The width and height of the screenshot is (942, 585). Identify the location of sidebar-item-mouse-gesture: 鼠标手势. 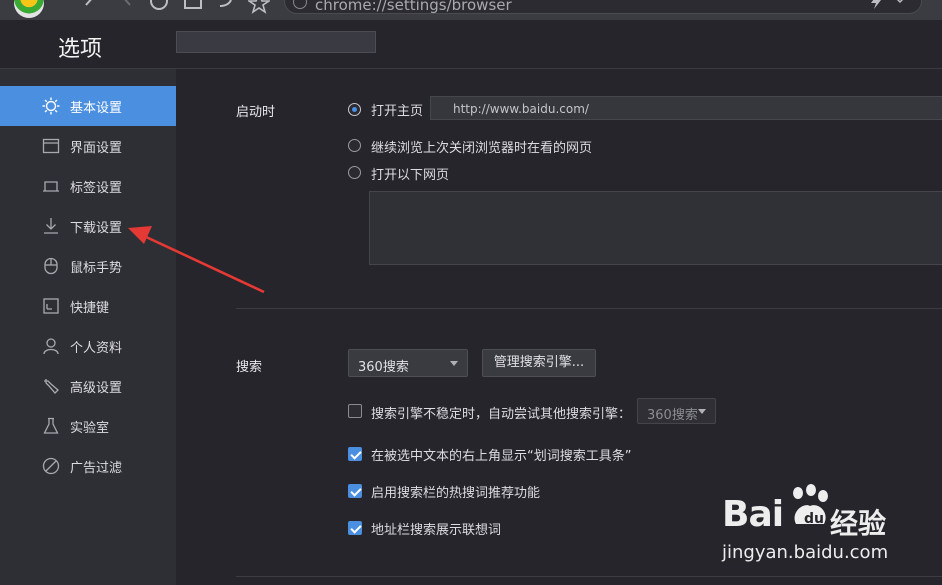
(88, 266).